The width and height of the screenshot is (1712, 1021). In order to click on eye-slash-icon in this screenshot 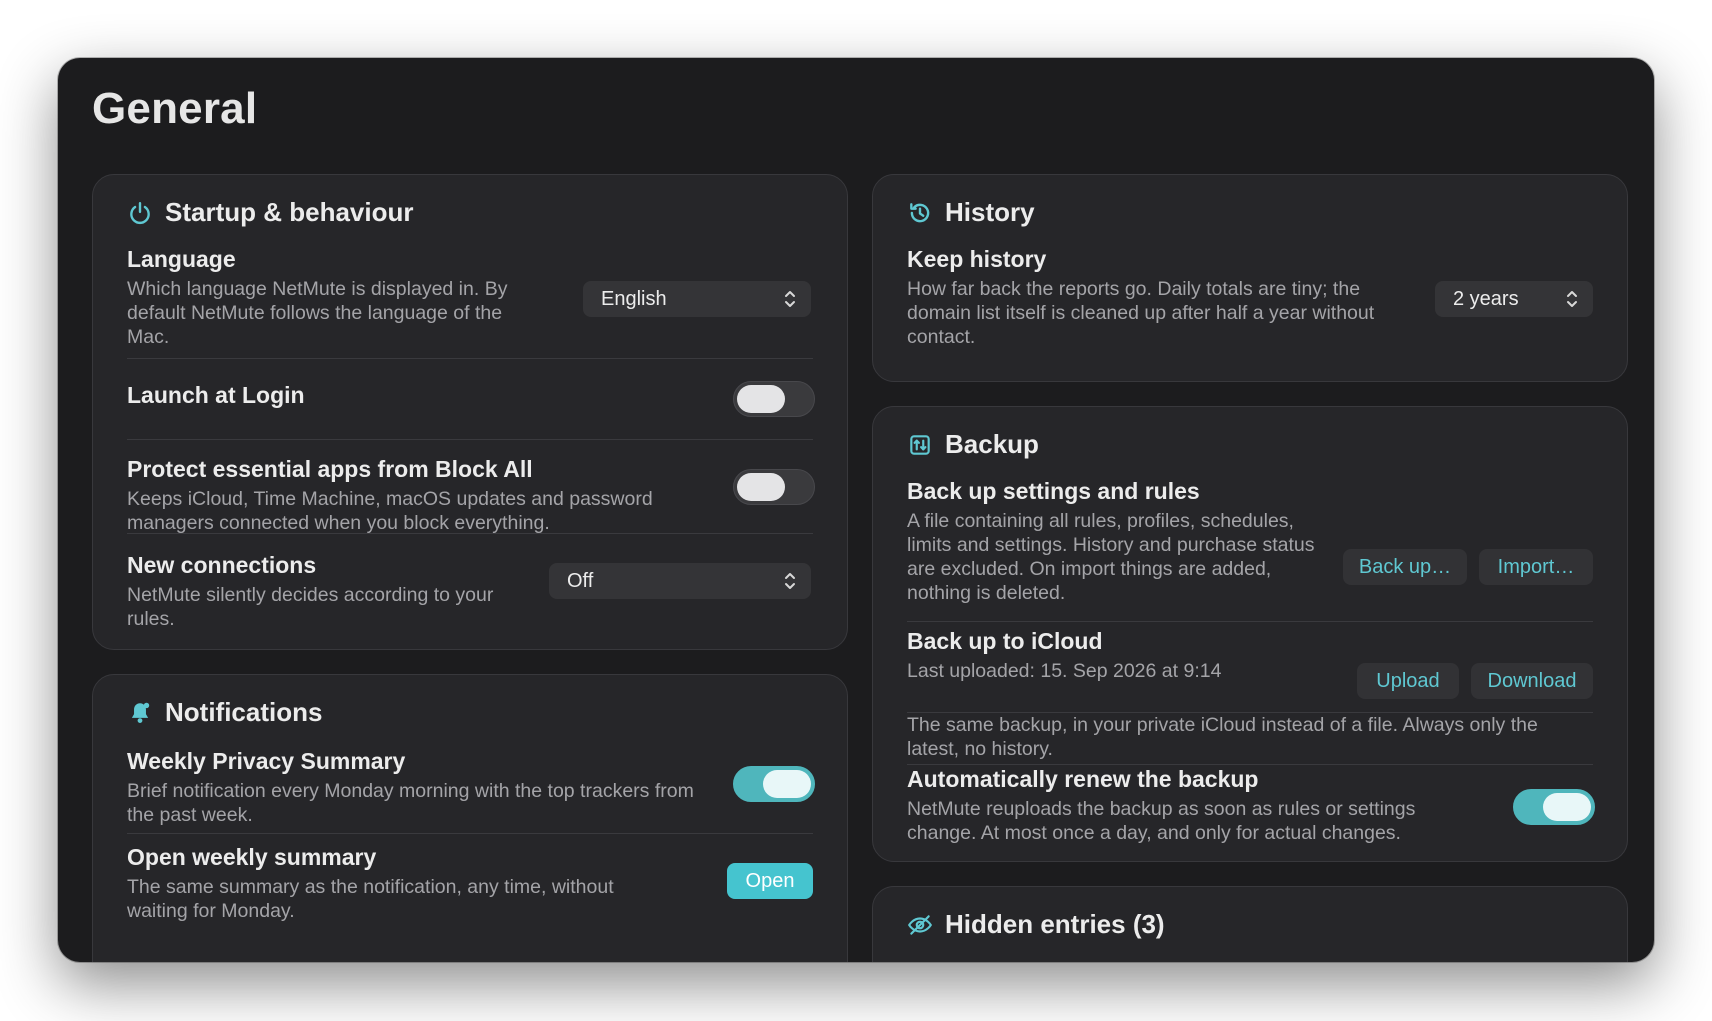, I will do `click(920, 925)`.